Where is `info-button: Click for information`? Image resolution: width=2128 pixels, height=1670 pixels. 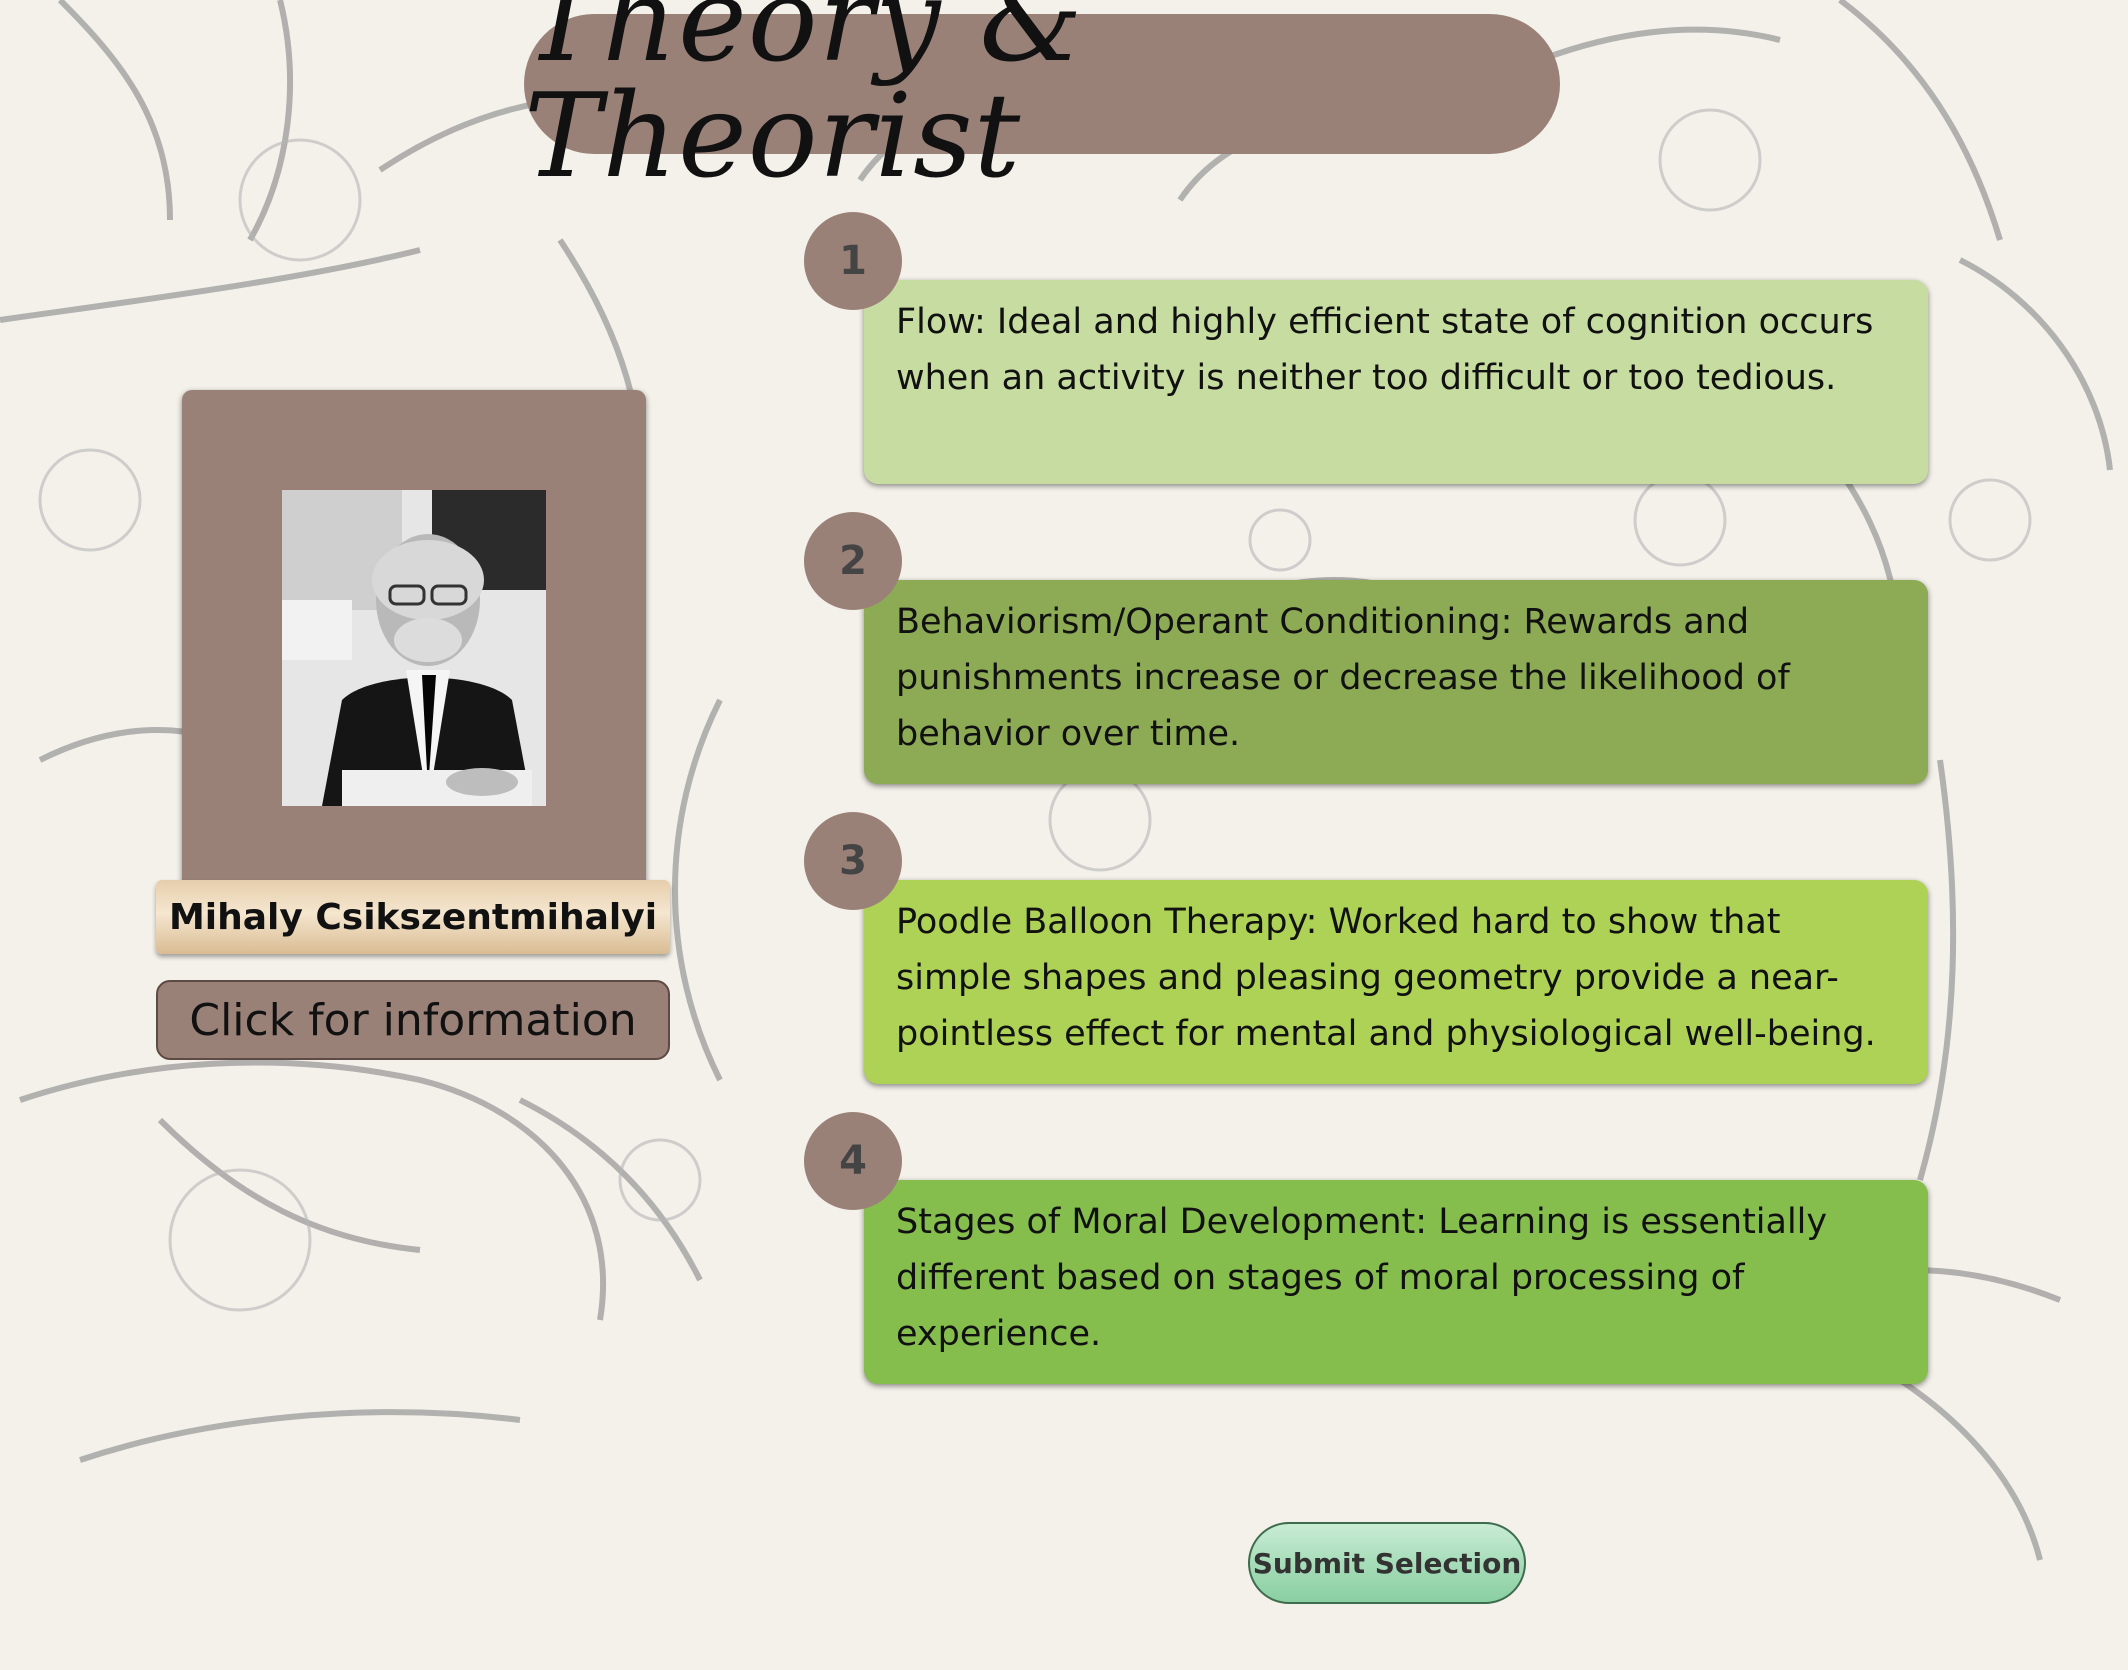
info-button: Click for information is located at coordinates (413, 1020).